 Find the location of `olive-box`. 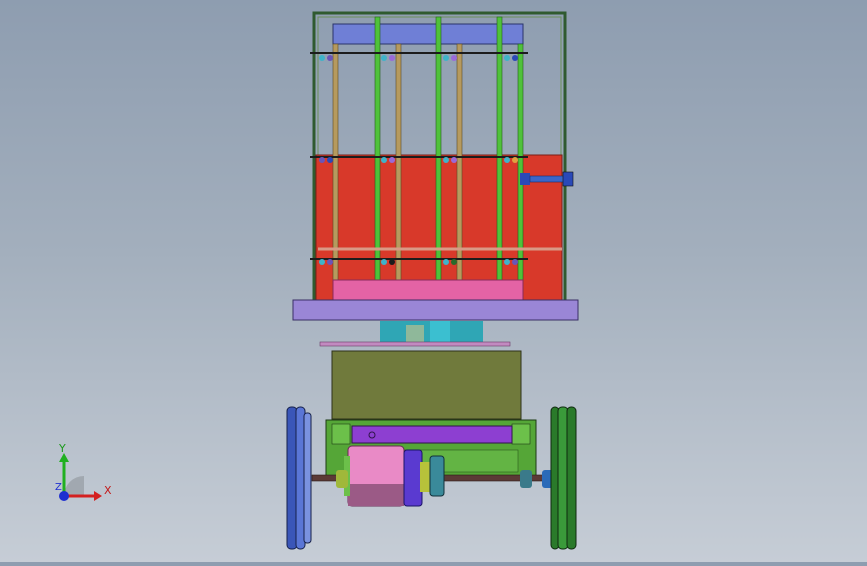

olive-box is located at coordinates (426, 385).